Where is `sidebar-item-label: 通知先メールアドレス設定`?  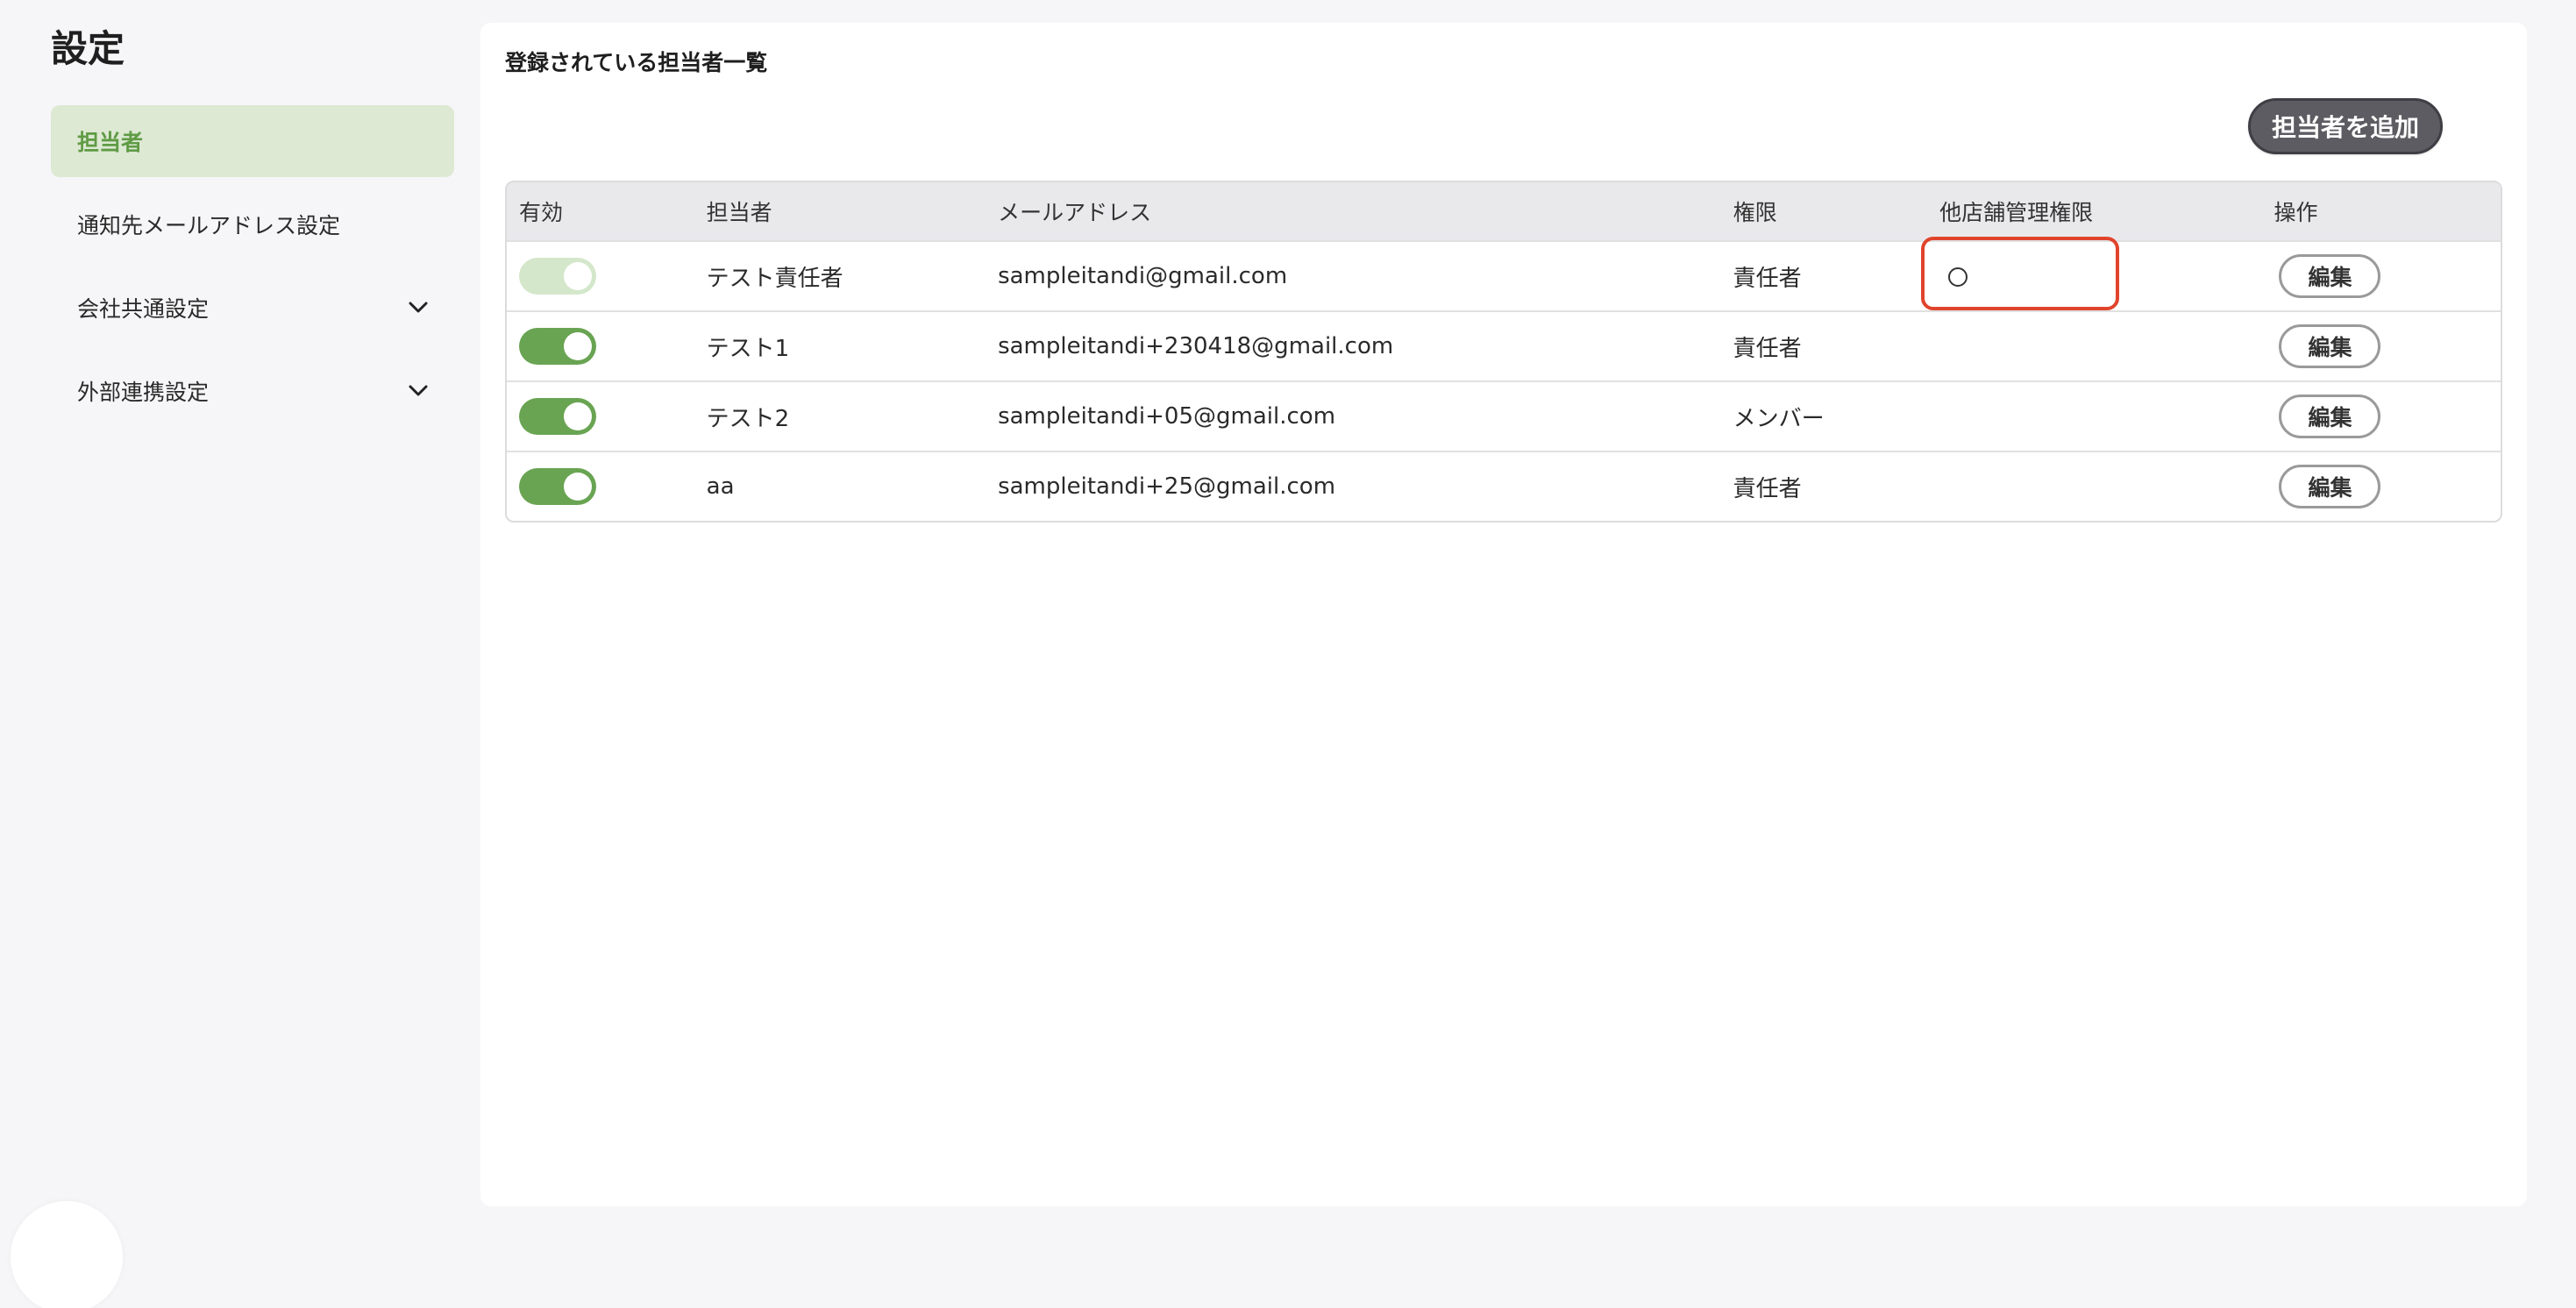 sidebar-item-label: 通知先メールアドレス設定 is located at coordinates (209, 226).